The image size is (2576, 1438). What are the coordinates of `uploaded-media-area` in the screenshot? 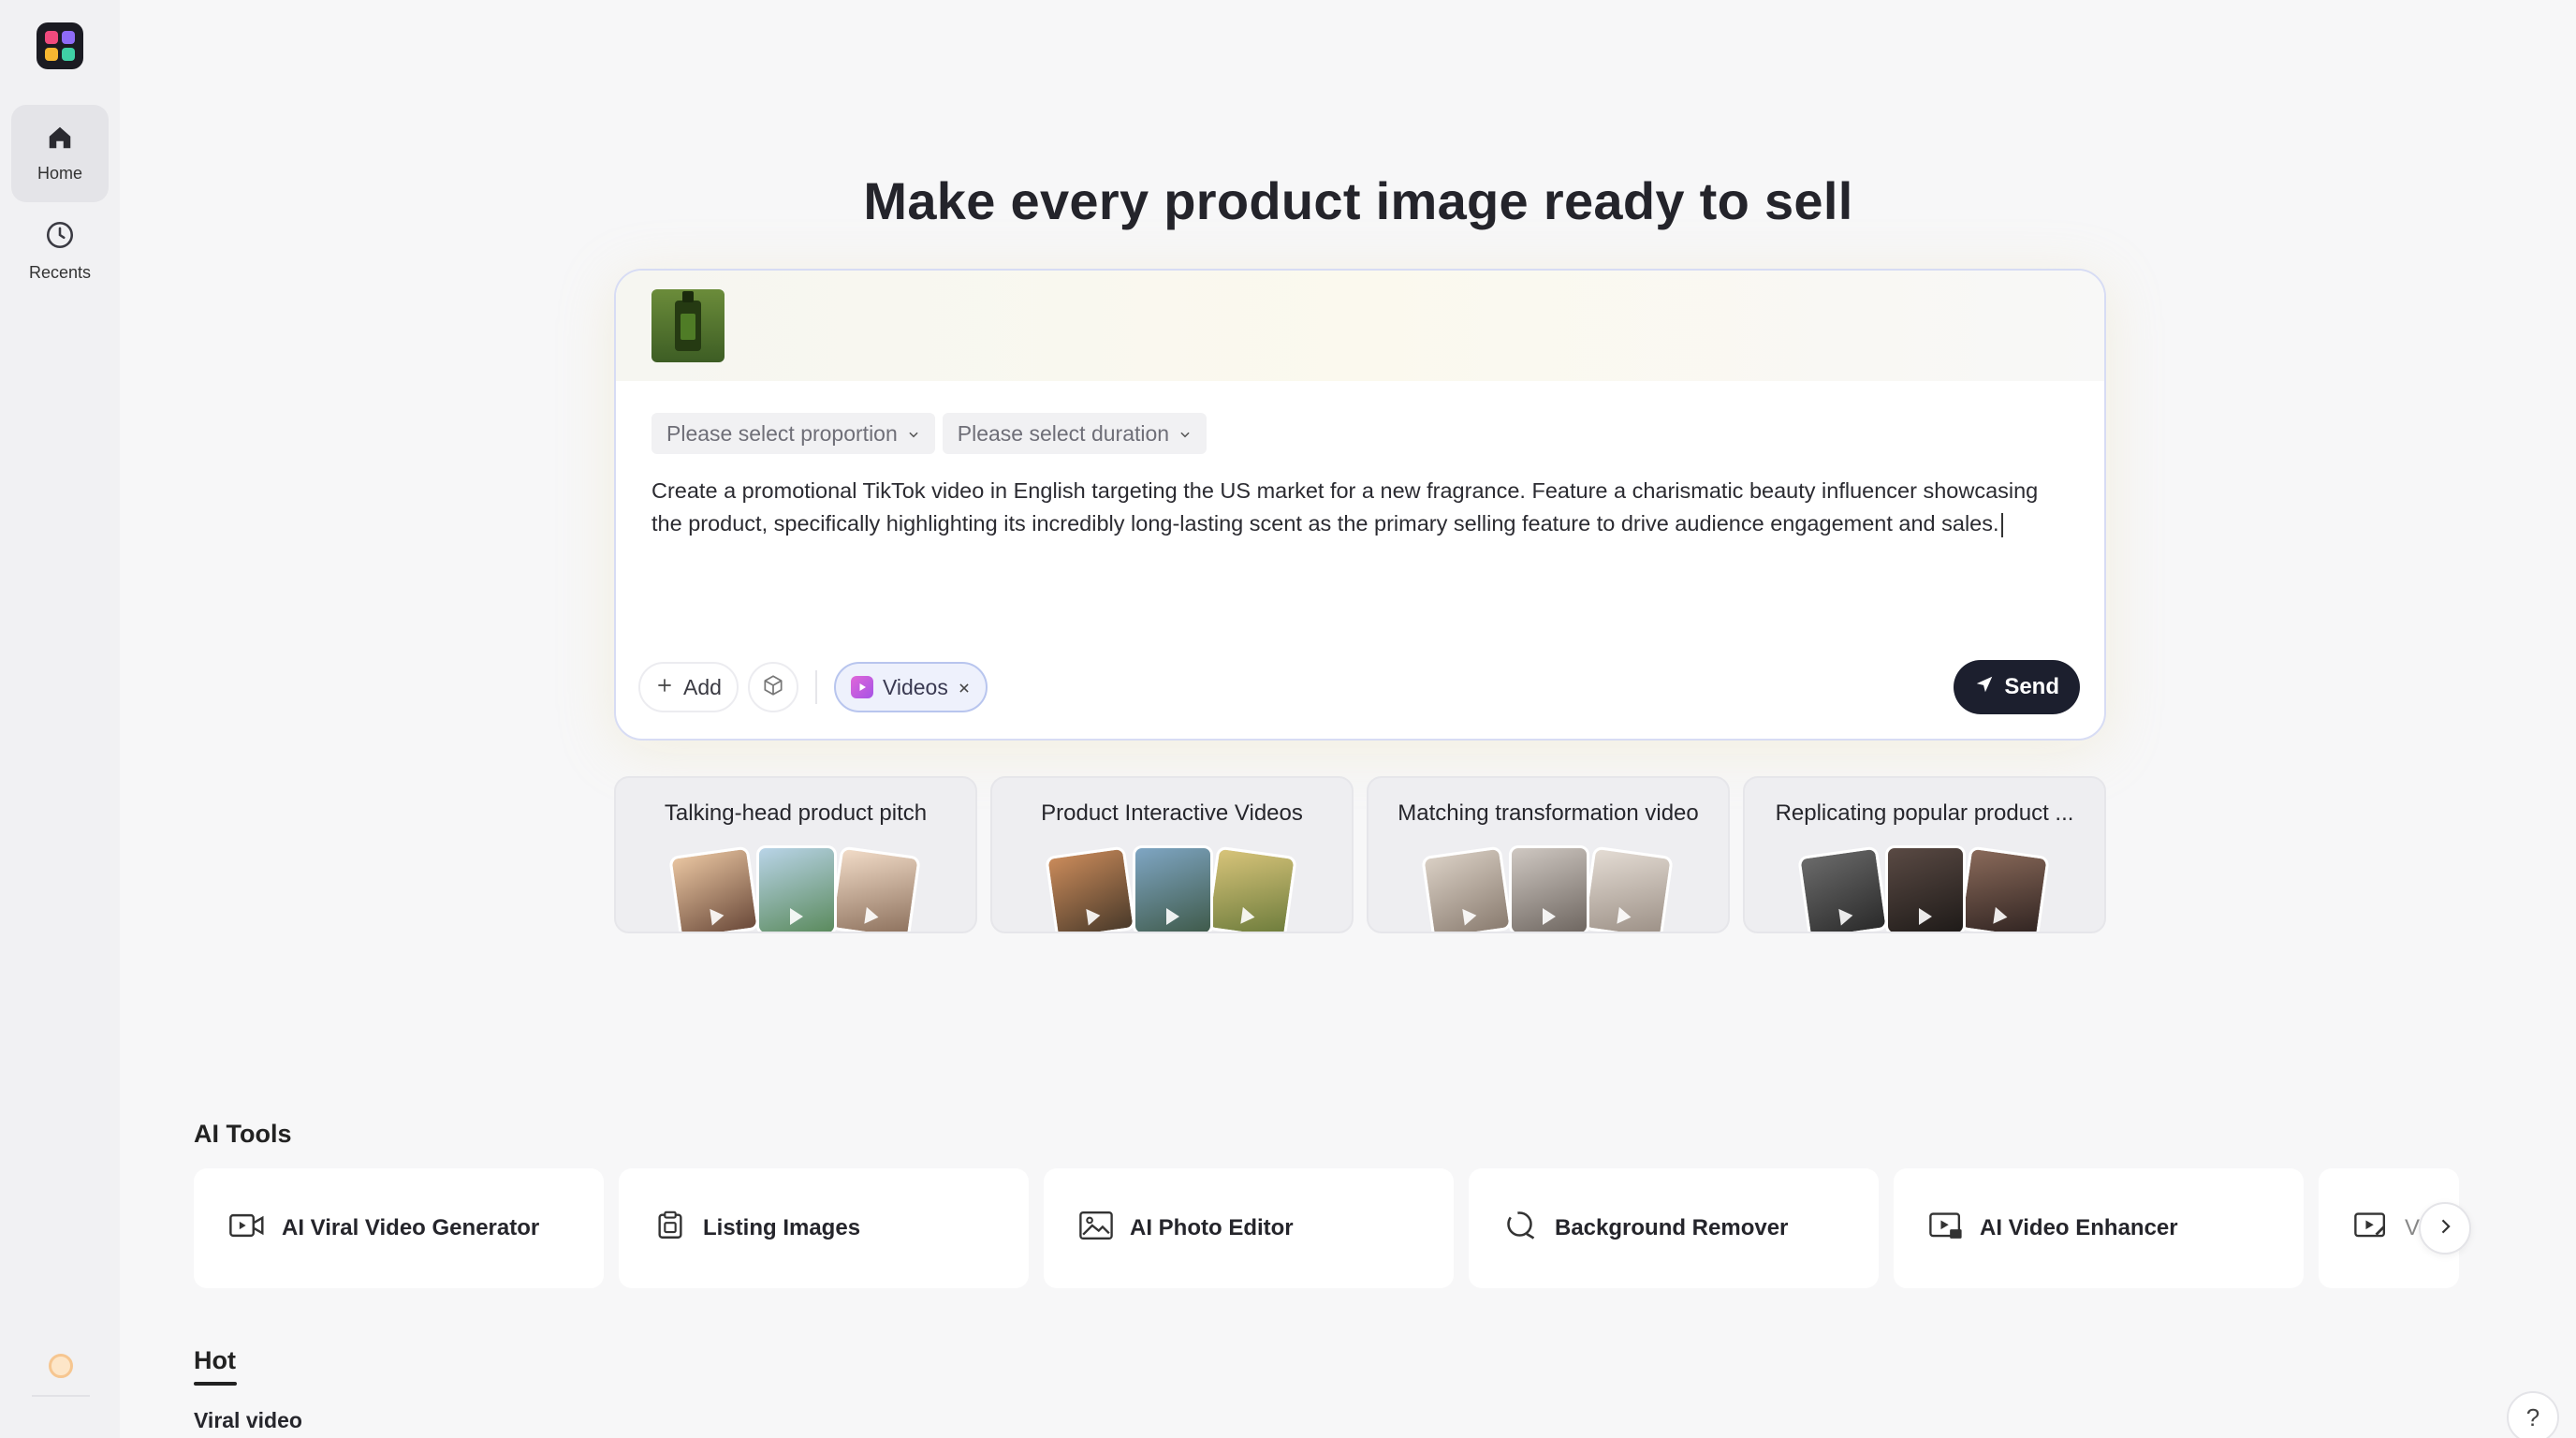 It's located at (1360, 326).